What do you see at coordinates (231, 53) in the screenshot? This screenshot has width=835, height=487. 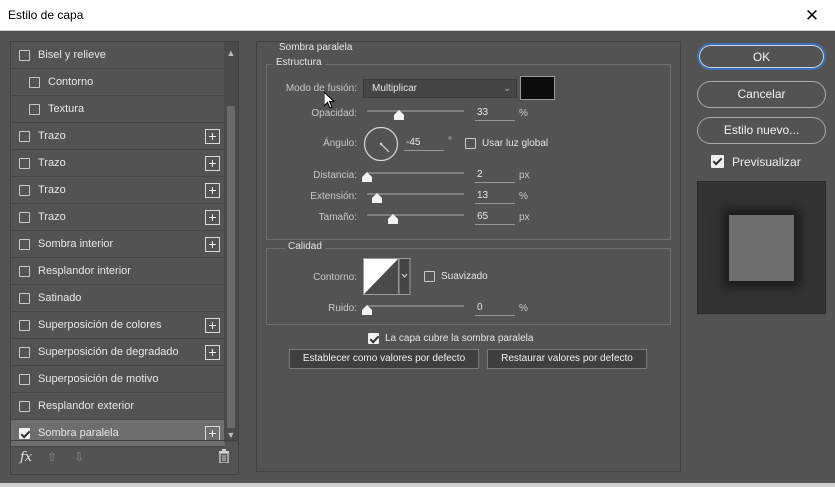 I see `scroll-up-icon: ▲` at bounding box center [231, 53].